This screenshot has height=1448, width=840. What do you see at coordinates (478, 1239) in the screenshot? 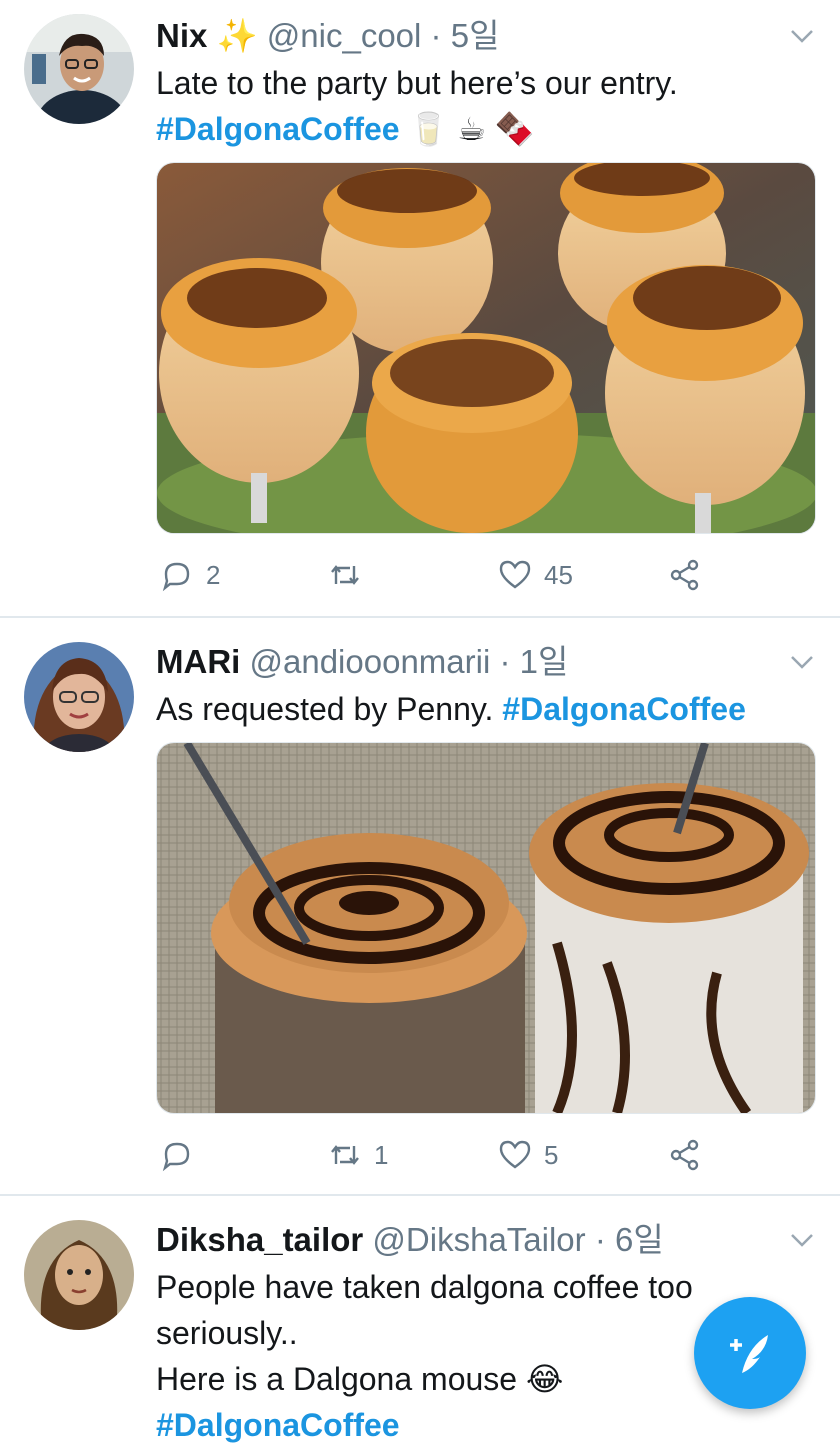
I see `author-handle: @DikshaTailor` at bounding box center [478, 1239].